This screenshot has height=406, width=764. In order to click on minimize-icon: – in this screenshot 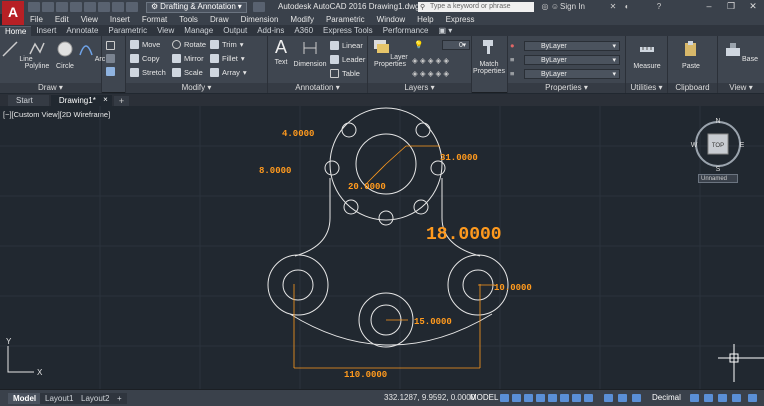, I will do `click(709, 7)`.